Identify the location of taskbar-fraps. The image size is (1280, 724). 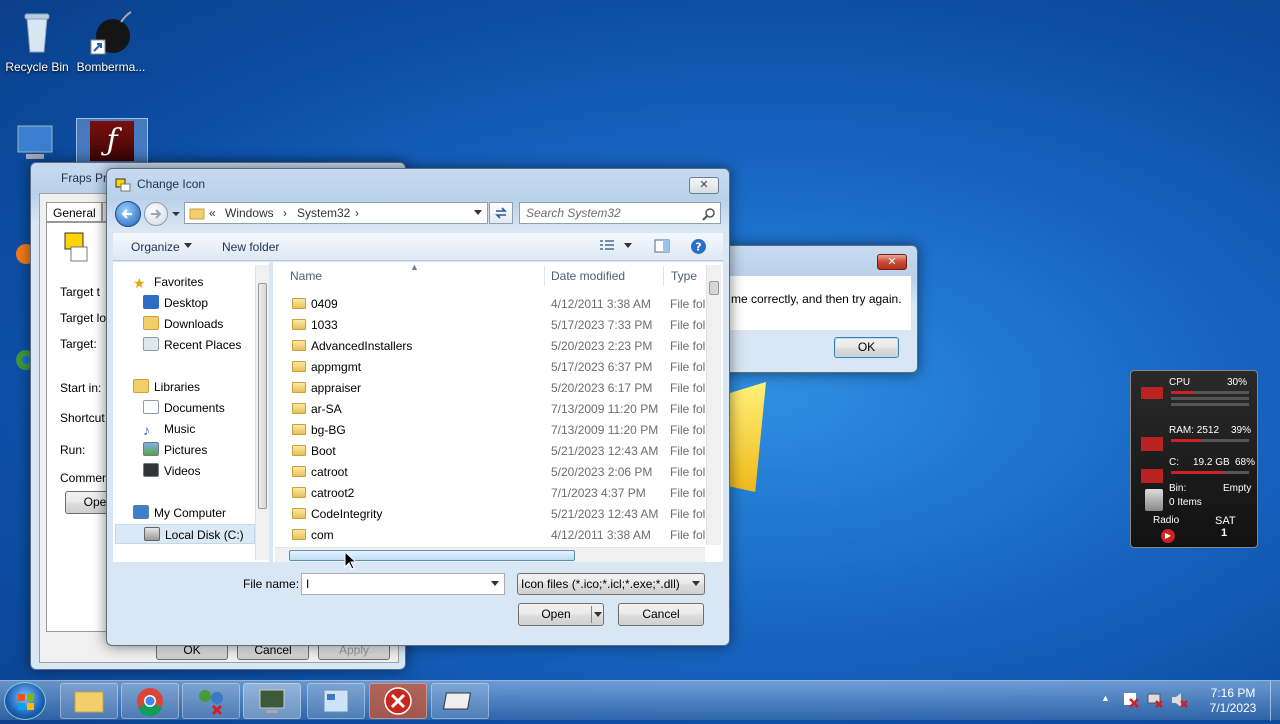
(272, 701).